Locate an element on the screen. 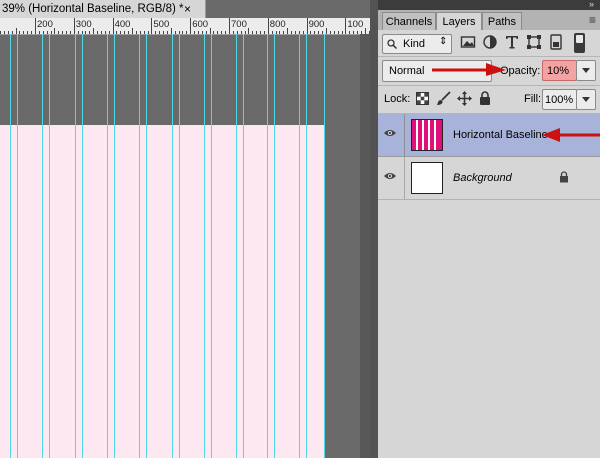 This screenshot has height=458, width=600. lock-image-icon is located at coordinates (443, 98).